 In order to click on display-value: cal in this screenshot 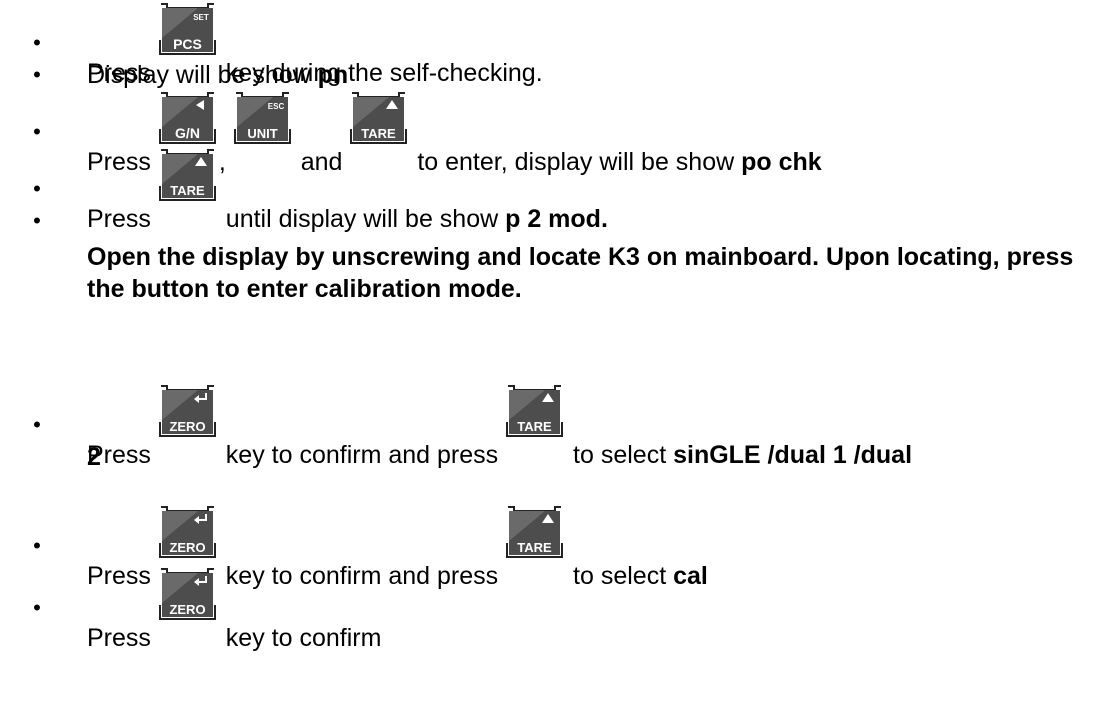, I will do `click(690, 576)`.